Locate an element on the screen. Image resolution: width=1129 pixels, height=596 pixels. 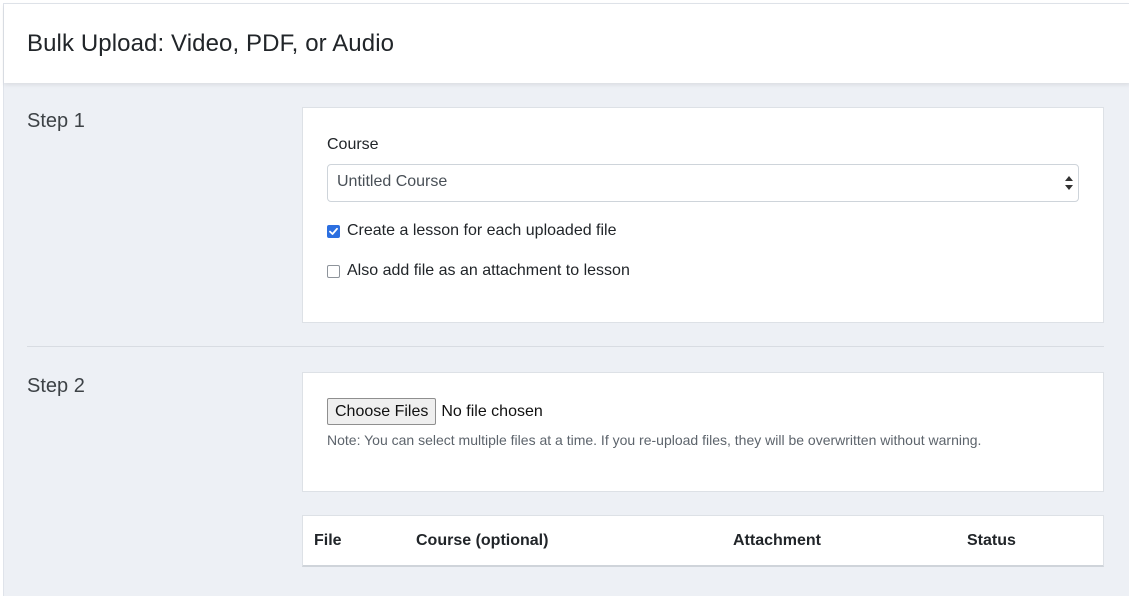
page-title: Bulk Upload: Video, PDF, or Audio is located at coordinates (211, 43).